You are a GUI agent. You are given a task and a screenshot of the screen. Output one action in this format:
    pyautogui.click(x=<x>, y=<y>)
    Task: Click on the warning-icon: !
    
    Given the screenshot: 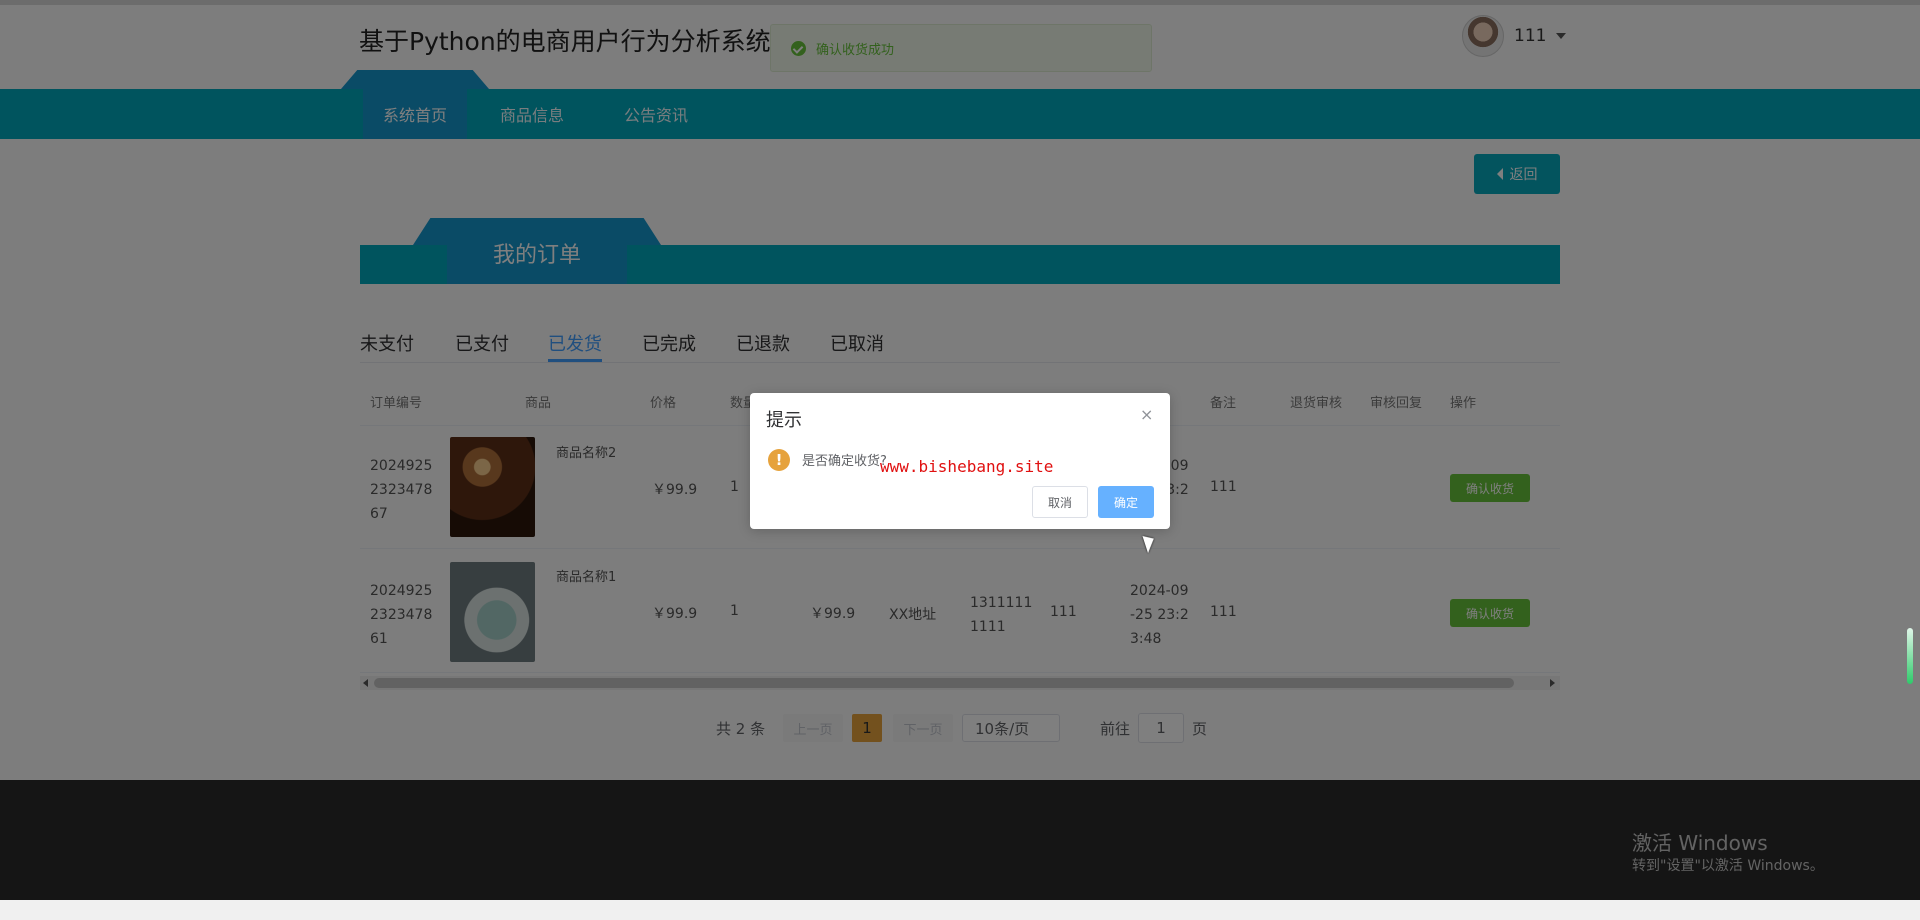 What is the action you would take?
    pyautogui.click(x=779, y=460)
    